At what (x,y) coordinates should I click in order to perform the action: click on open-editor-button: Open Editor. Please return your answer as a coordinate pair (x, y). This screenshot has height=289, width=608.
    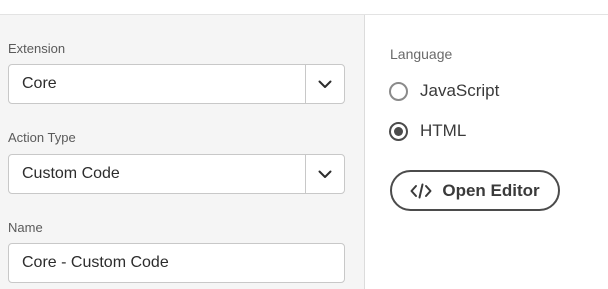
    Looking at the image, I should click on (475, 190).